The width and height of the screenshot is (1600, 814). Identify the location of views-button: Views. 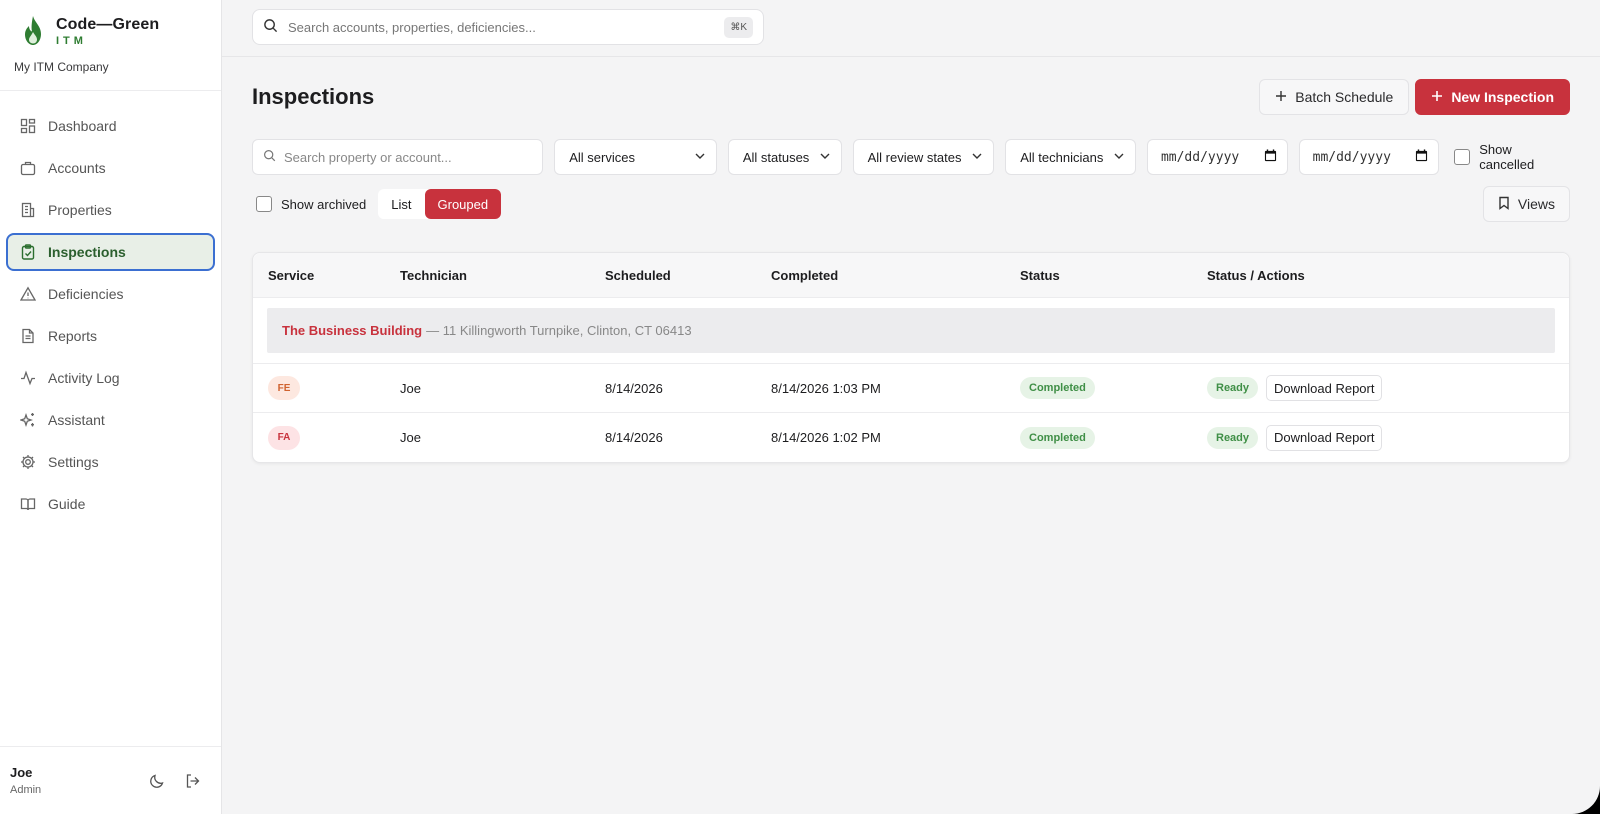
(1526, 204).